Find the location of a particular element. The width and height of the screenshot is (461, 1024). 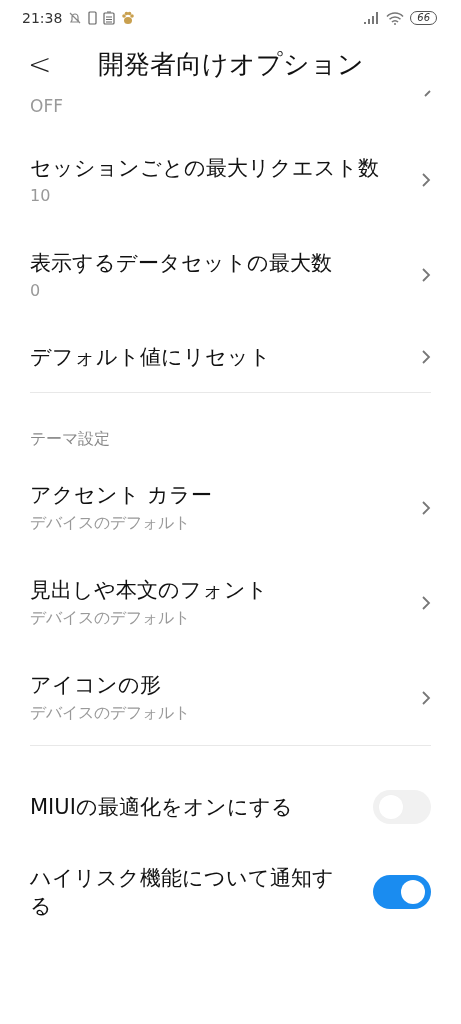

wifi-icon is located at coordinates (395, 18).